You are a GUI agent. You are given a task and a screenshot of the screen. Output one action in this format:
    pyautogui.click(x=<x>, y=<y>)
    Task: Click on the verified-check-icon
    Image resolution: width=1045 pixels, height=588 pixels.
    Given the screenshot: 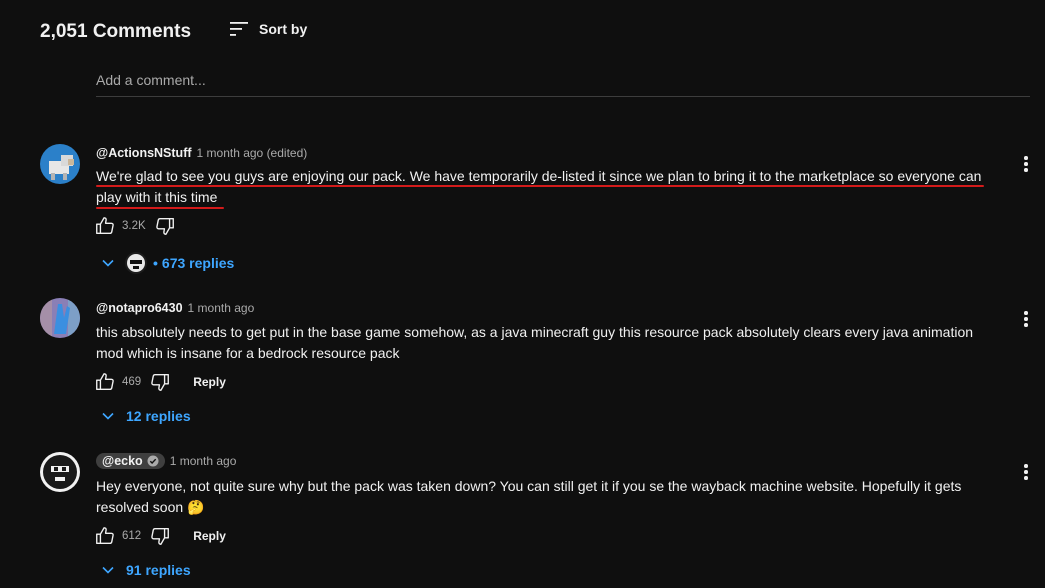 What is the action you would take?
    pyautogui.click(x=153, y=461)
    